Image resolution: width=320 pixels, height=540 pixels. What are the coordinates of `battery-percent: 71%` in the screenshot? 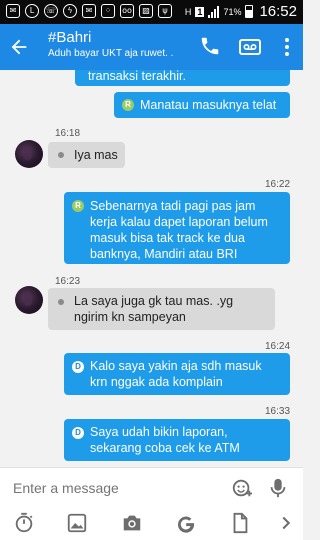 It's located at (232, 11).